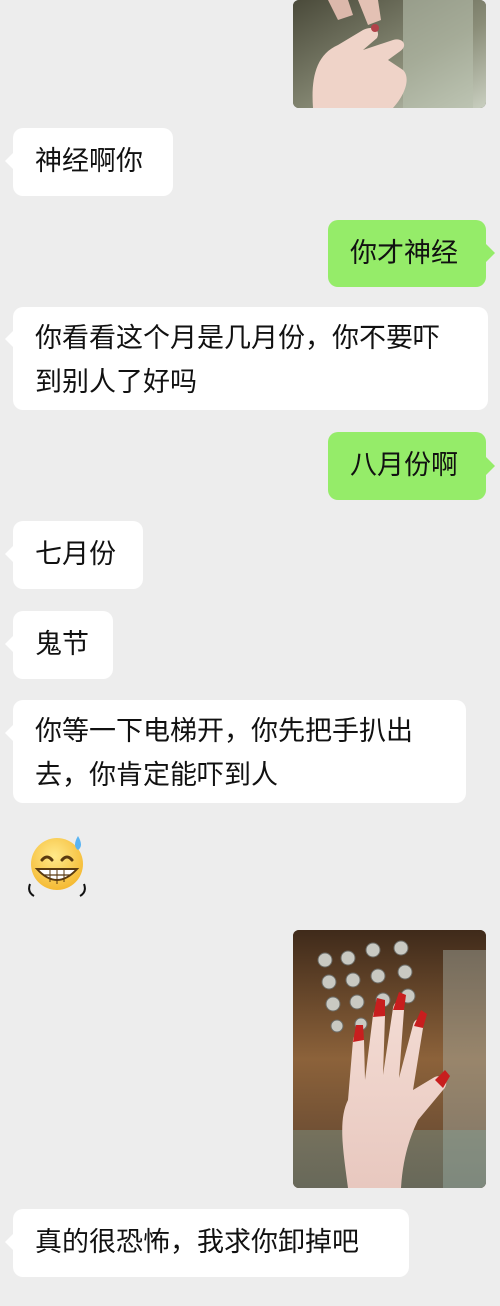 Image resolution: width=500 pixels, height=1306 pixels. I want to click on message-bubble: 八月份啊, so click(407, 466).